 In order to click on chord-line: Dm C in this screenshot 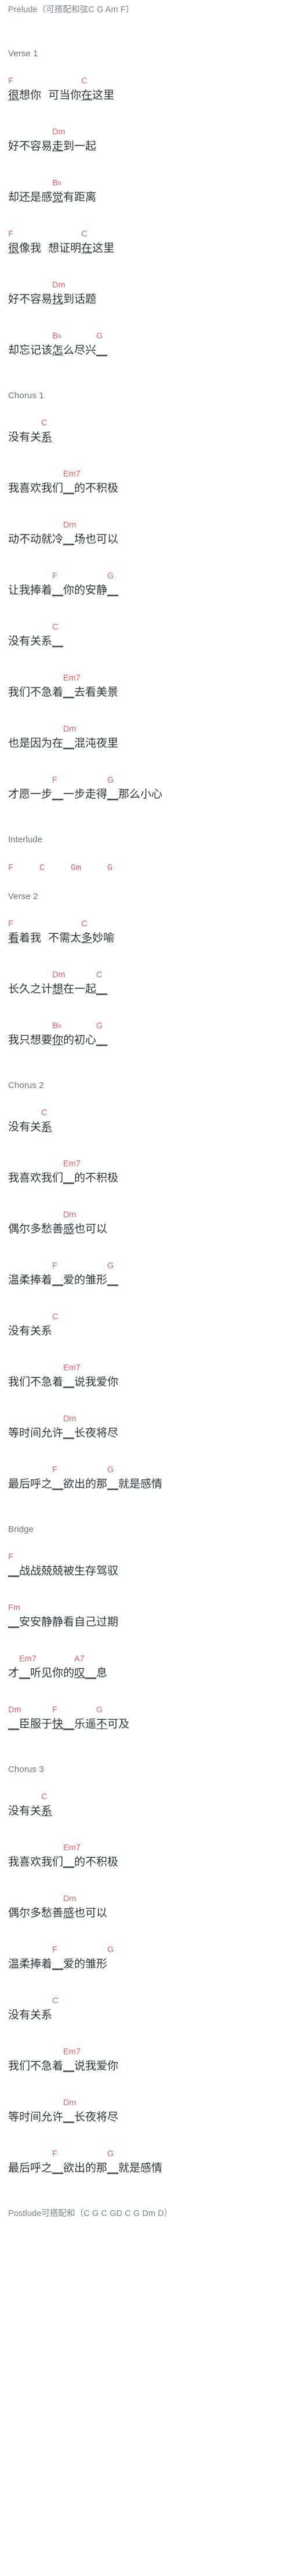, I will do `click(145, 975)`.